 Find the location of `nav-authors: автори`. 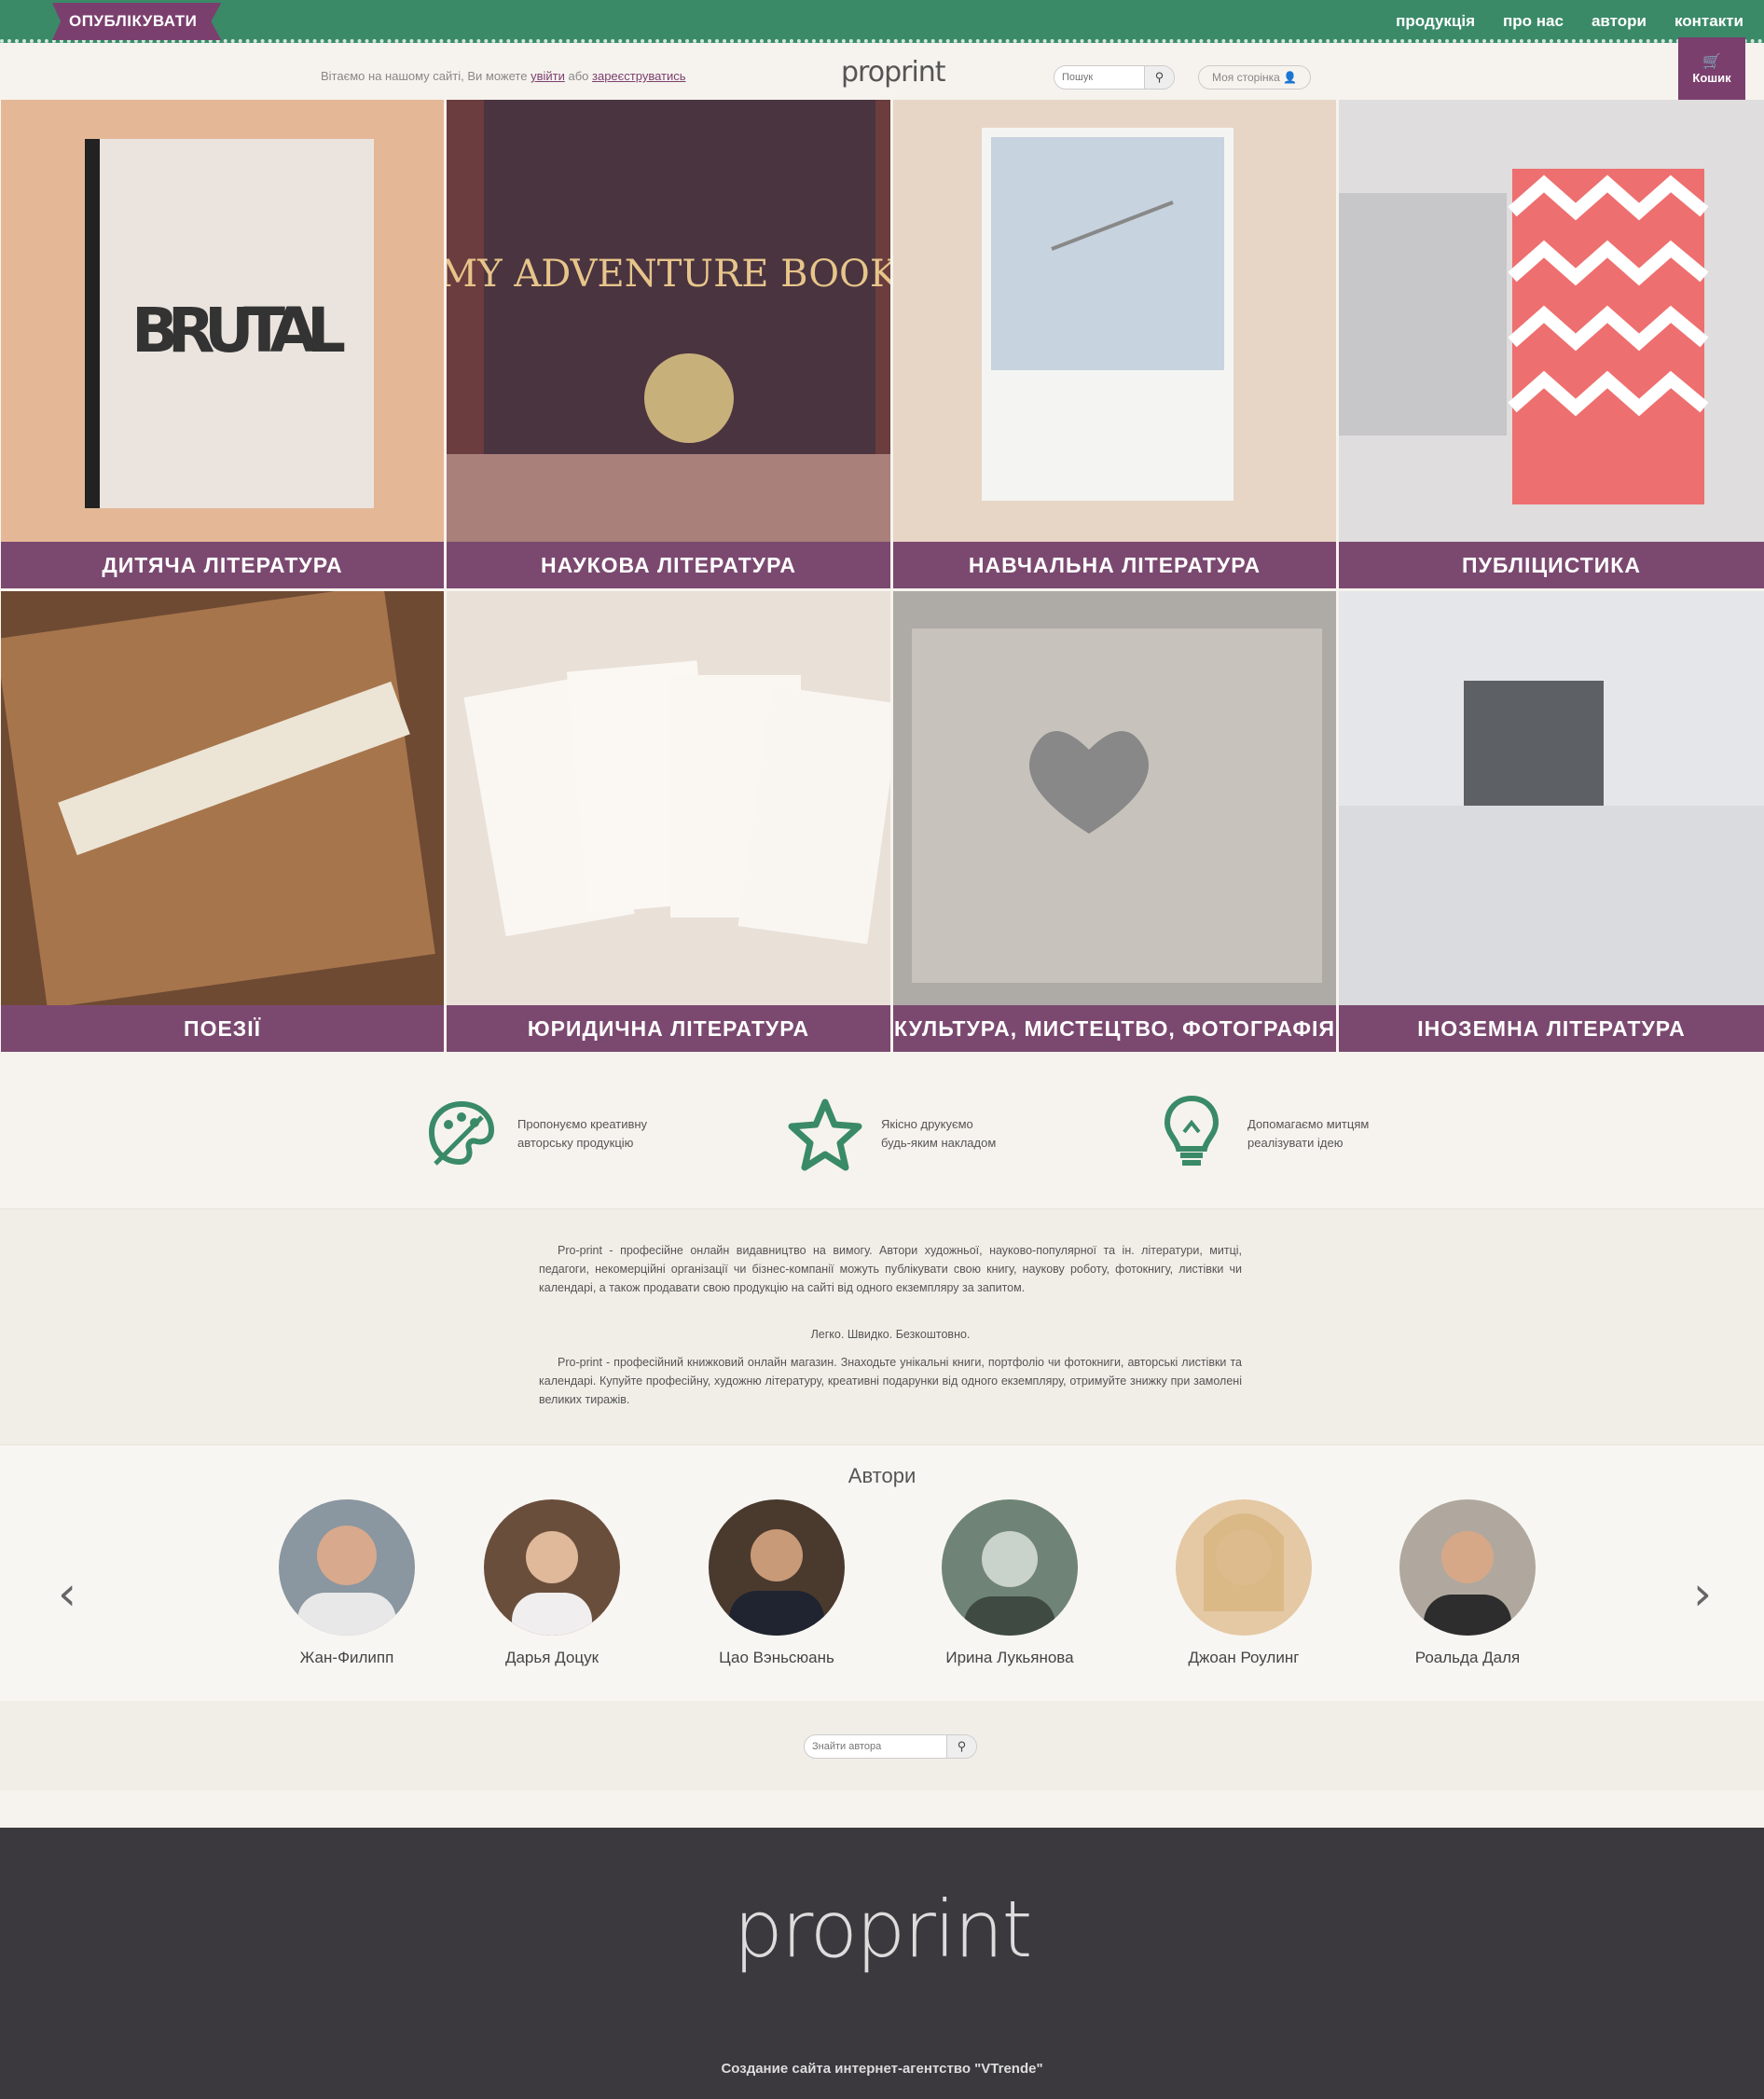

nav-authors: автори is located at coordinates (1619, 21).